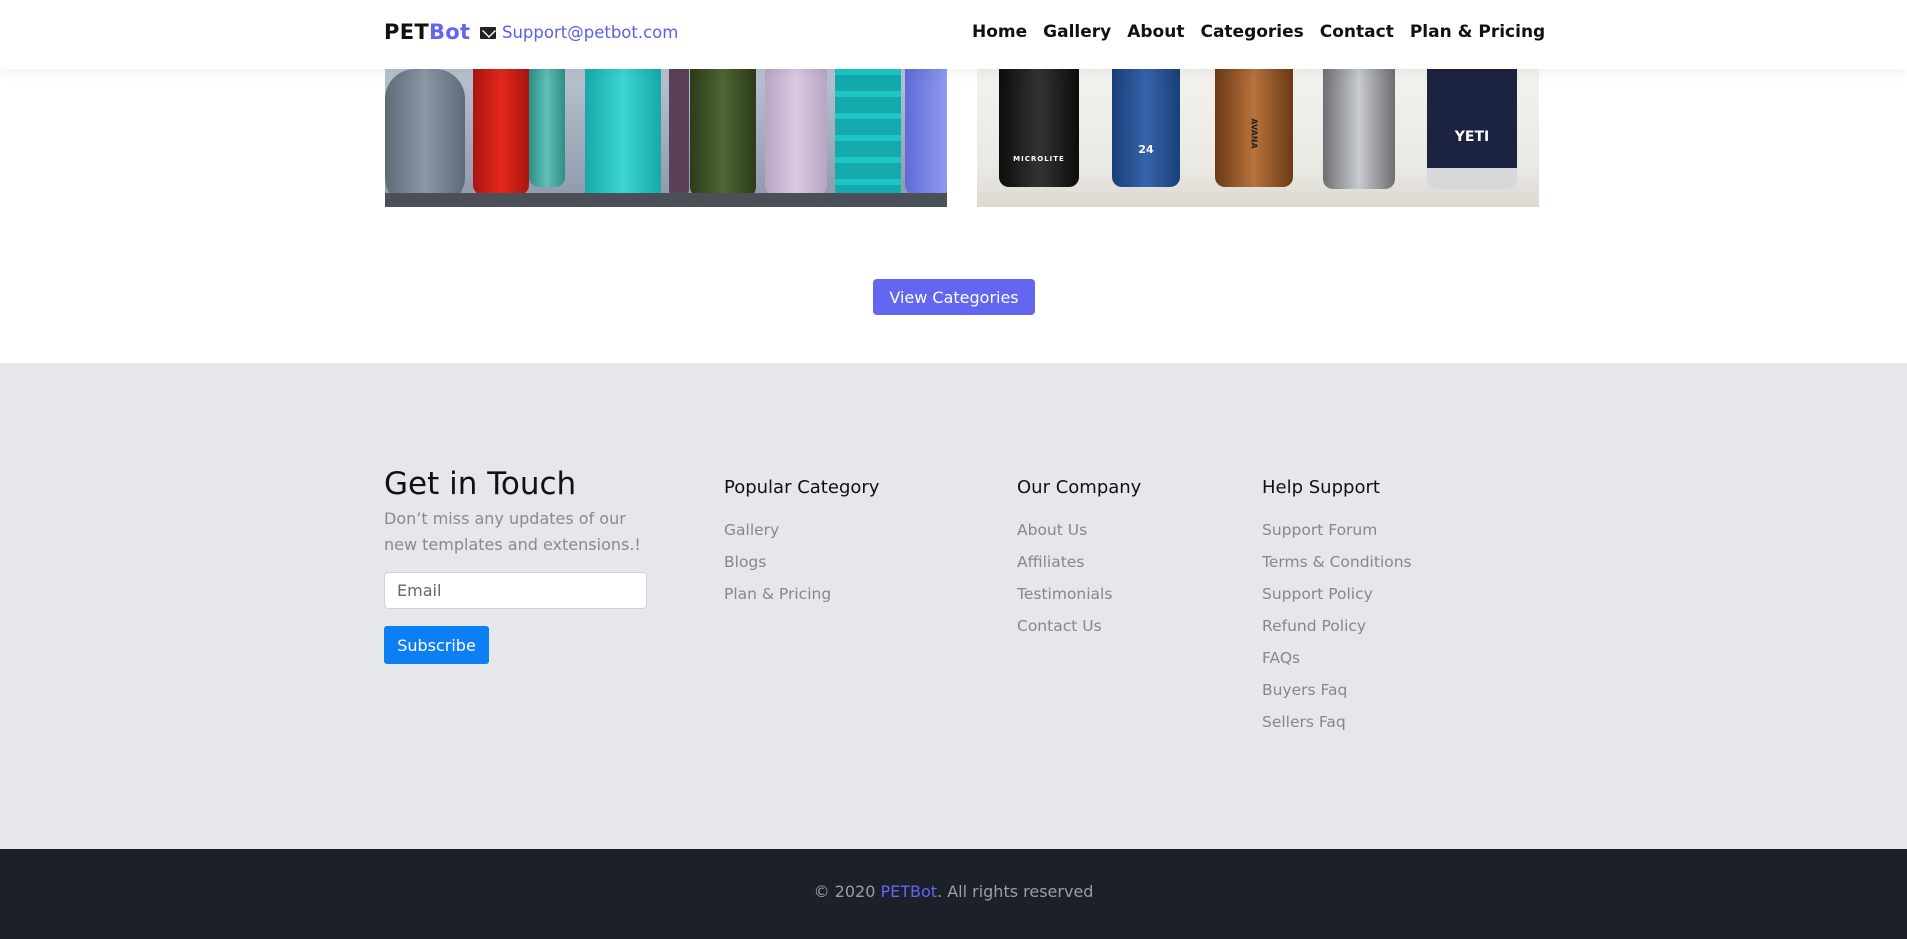 The width and height of the screenshot is (1907, 939). Describe the element at coordinates (1337, 562) in the screenshot. I see `footer-link-terms-conditions: Terms & Conditions` at that location.